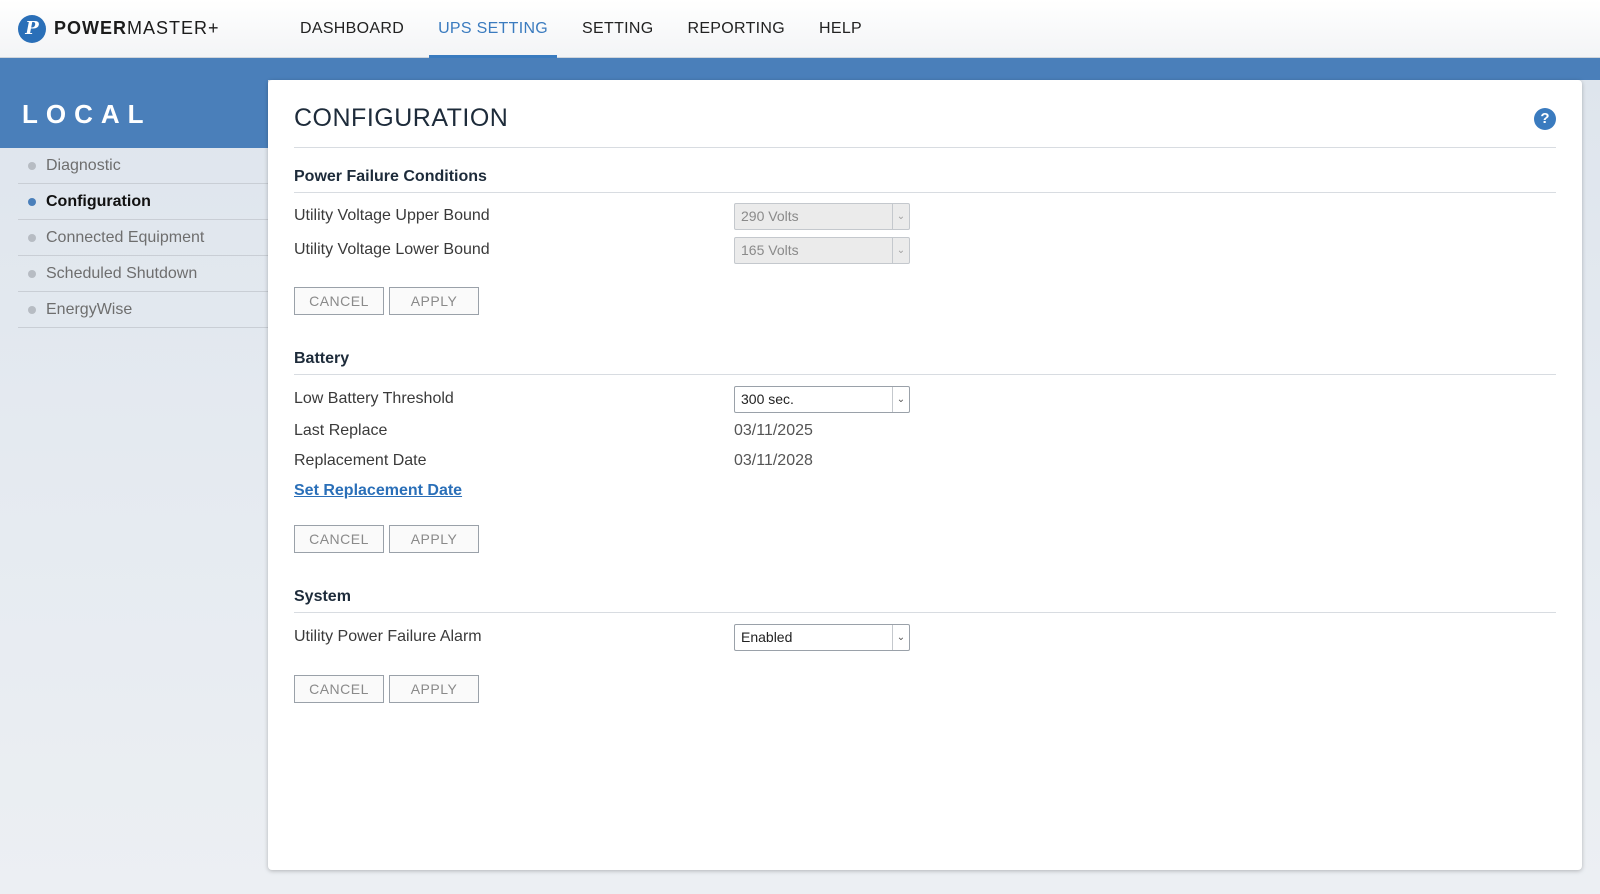  What do you see at coordinates (374, 398) in the screenshot?
I see `low-battery-label: Low Battery Threshold` at bounding box center [374, 398].